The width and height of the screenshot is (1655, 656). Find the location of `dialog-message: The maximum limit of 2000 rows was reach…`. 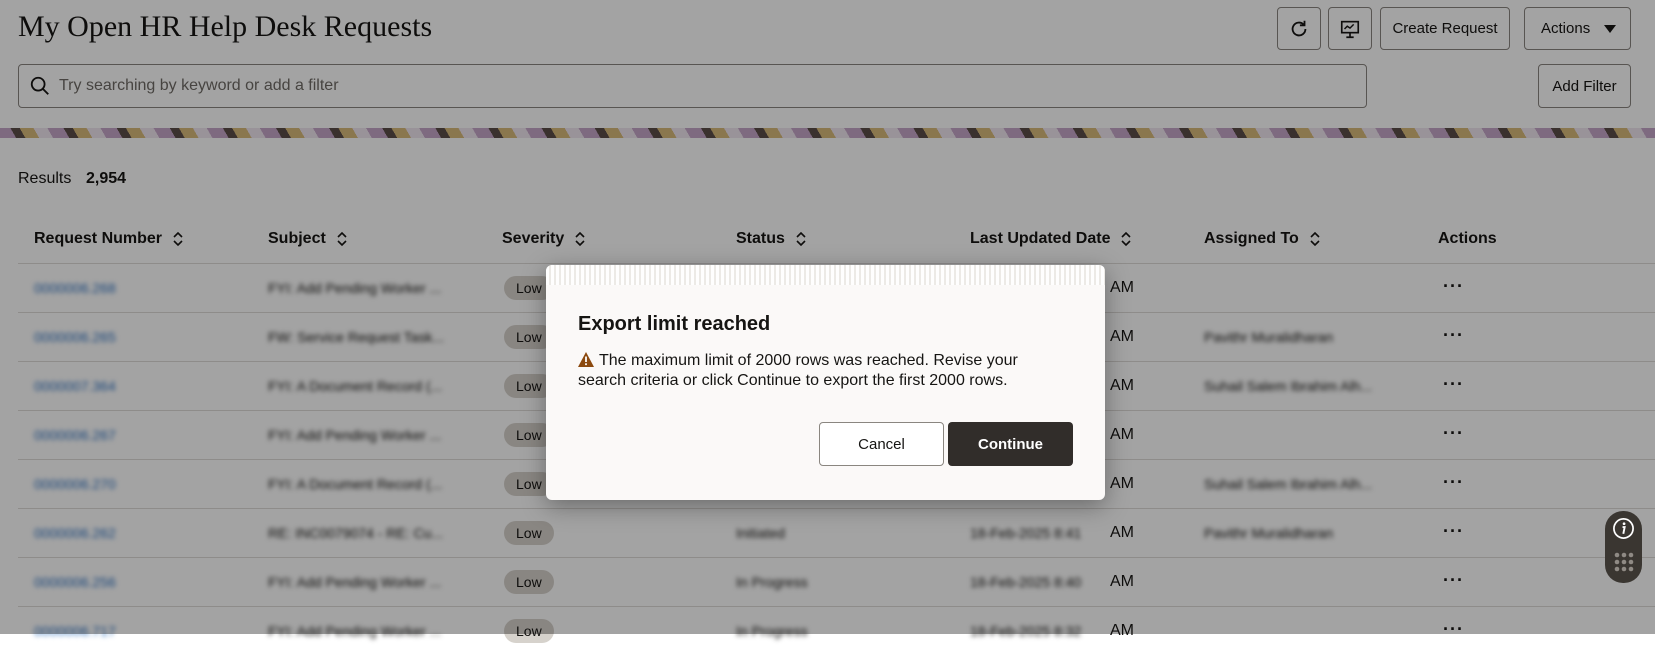

dialog-message: The maximum limit of 2000 rows was reach… is located at coordinates (813, 371).